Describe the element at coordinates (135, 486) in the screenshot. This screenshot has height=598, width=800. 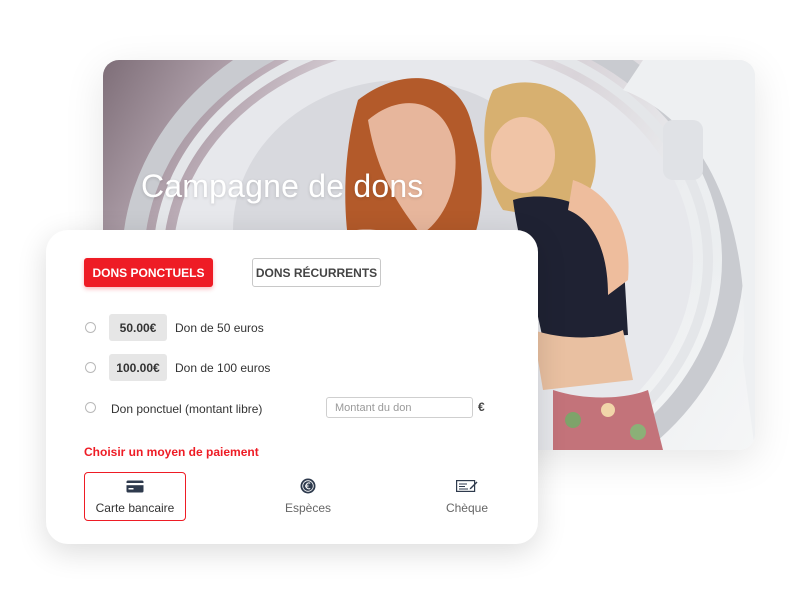
I see `credit-card-icon` at that location.